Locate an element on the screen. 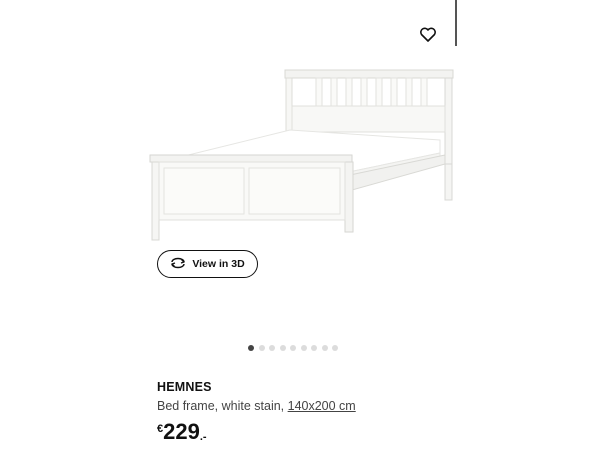  view-in-3d-label: View in 3D is located at coordinates (218, 264).